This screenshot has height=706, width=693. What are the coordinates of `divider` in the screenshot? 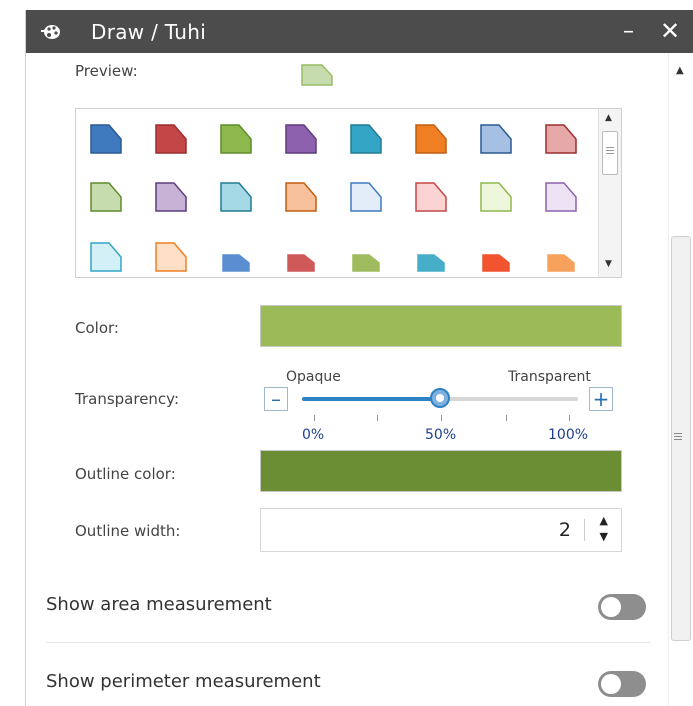 It's located at (348, 642).